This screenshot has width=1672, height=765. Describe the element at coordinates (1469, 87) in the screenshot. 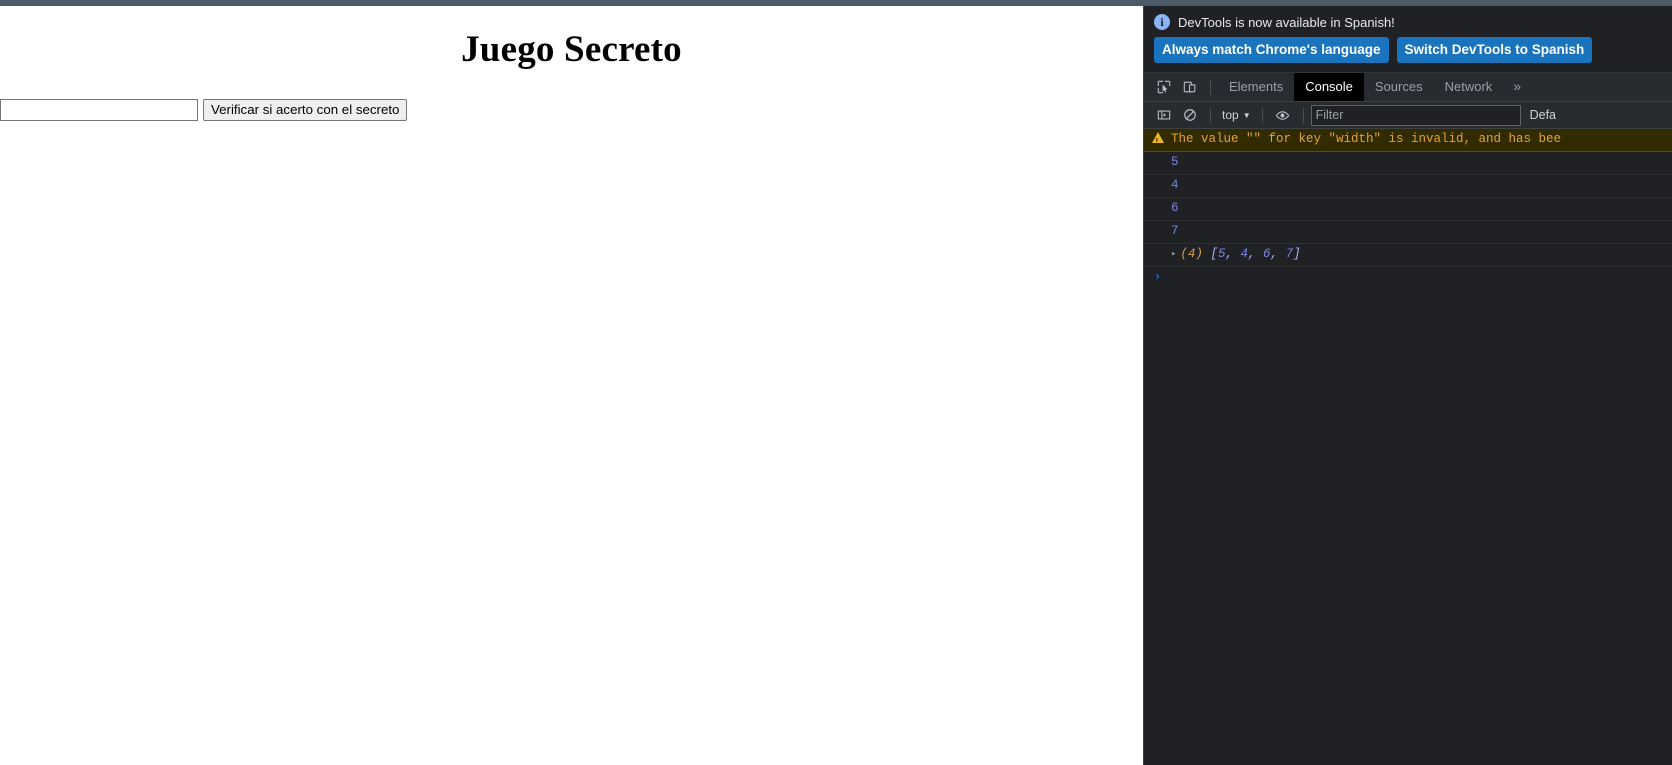

I see `tab-network: Network` at that location.